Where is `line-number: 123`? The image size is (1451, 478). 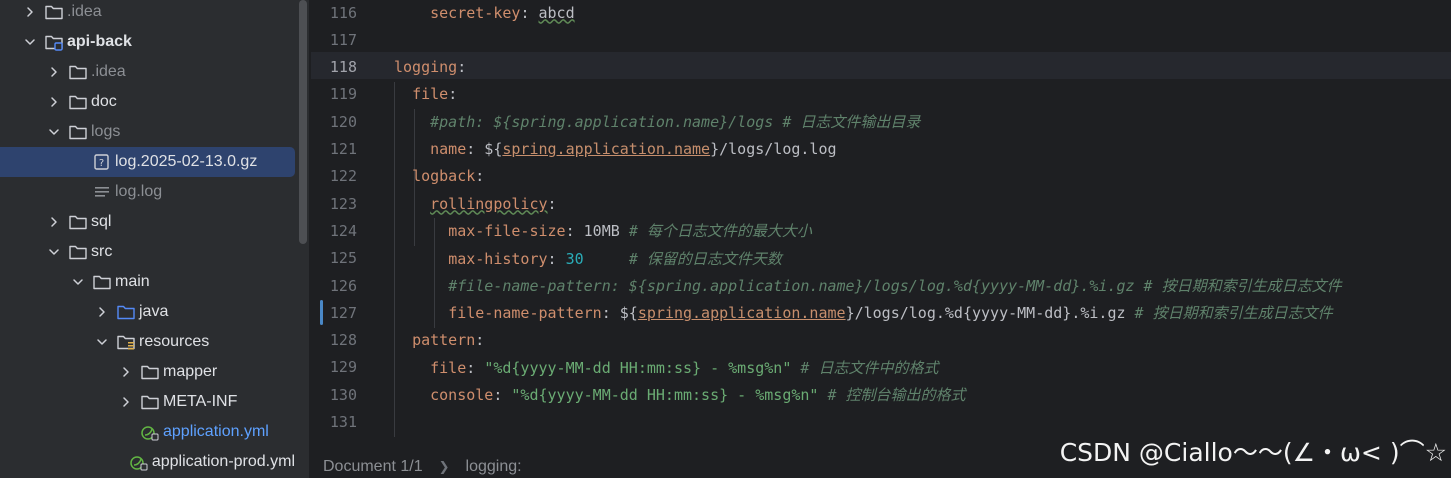
line-number: 123 is located at coordinates (343, 203).